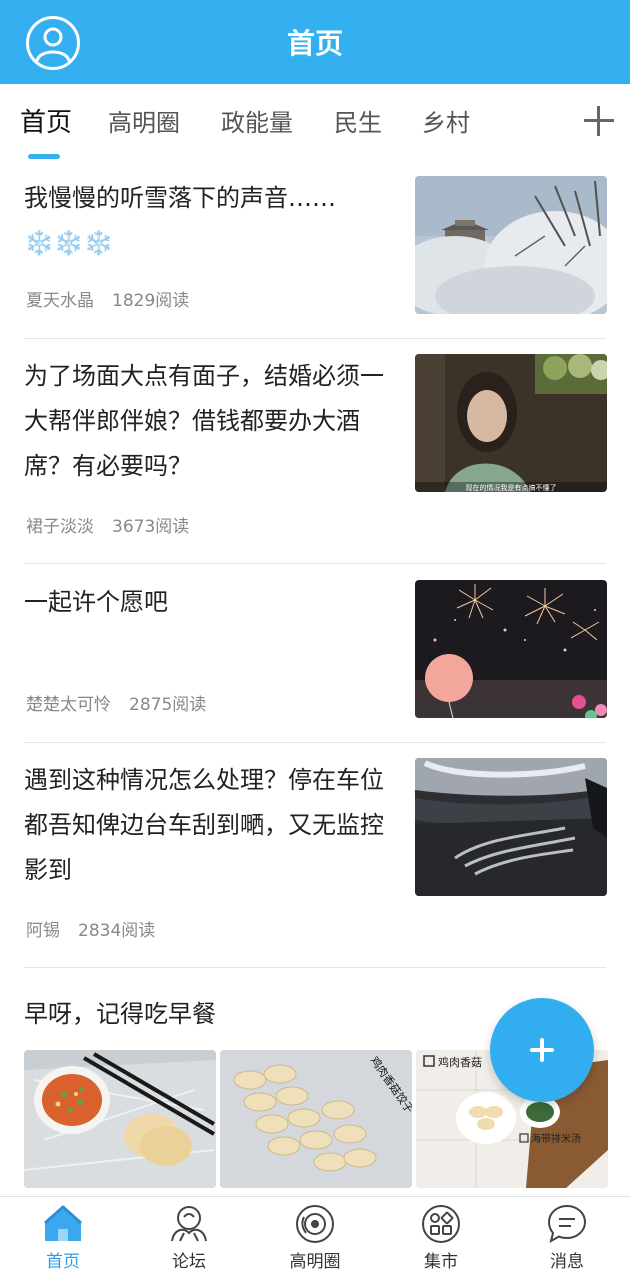  Describe the element at coordinates (316, 1119) in the screenshot. I see `post-image-wrapped-dumplings: 鸡肉香菇饺子` at that location.